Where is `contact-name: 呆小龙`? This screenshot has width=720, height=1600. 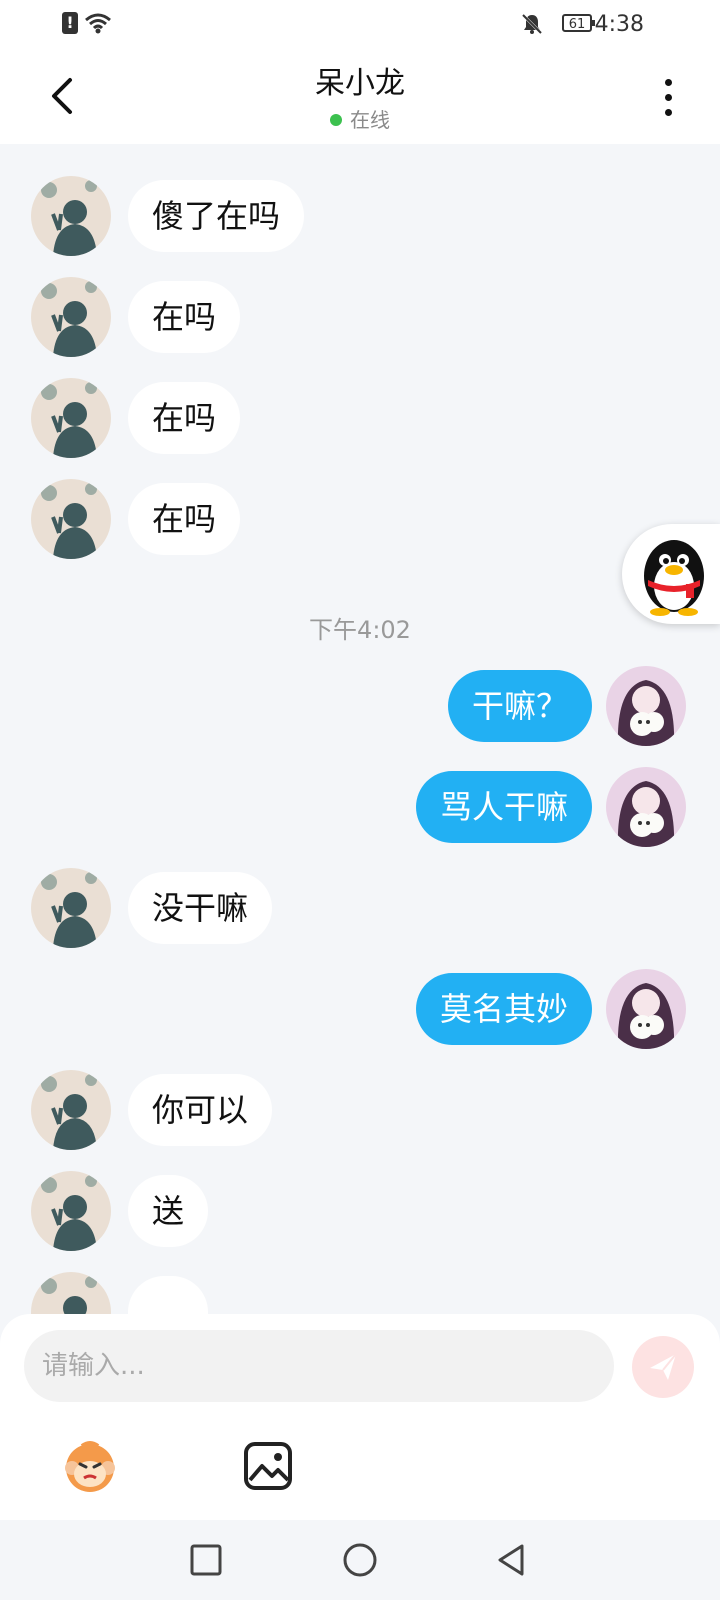 contact-name: 呆小龙 is located at coordinates (360, 83).